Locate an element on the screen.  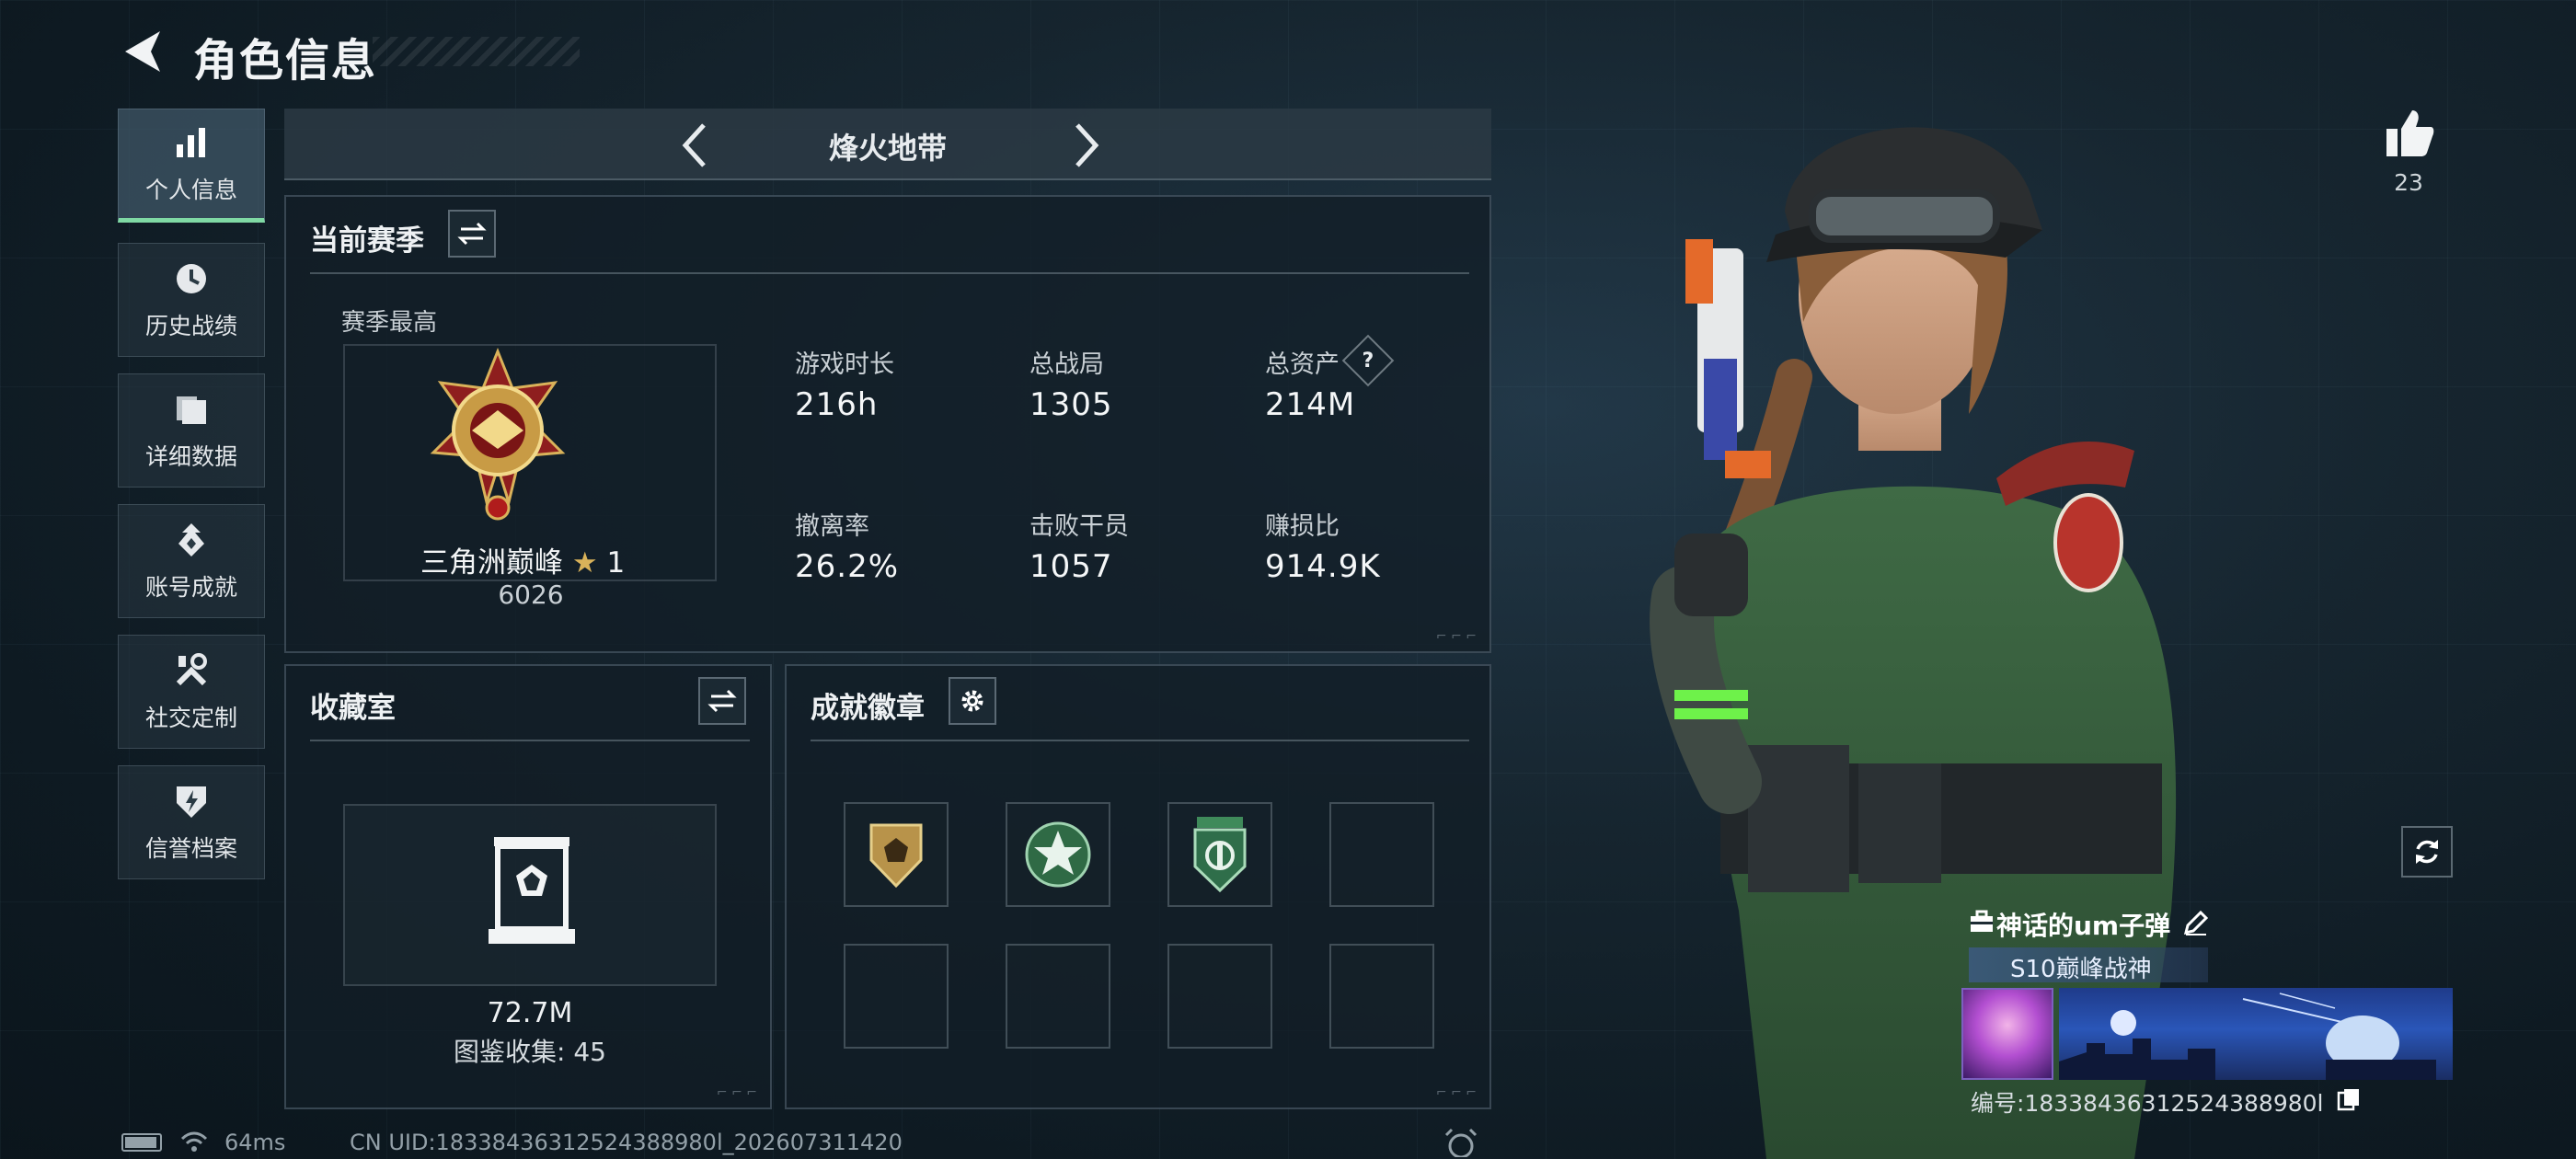
sidebar-item-details: 详细数据 is located at coordinates (191, 430).